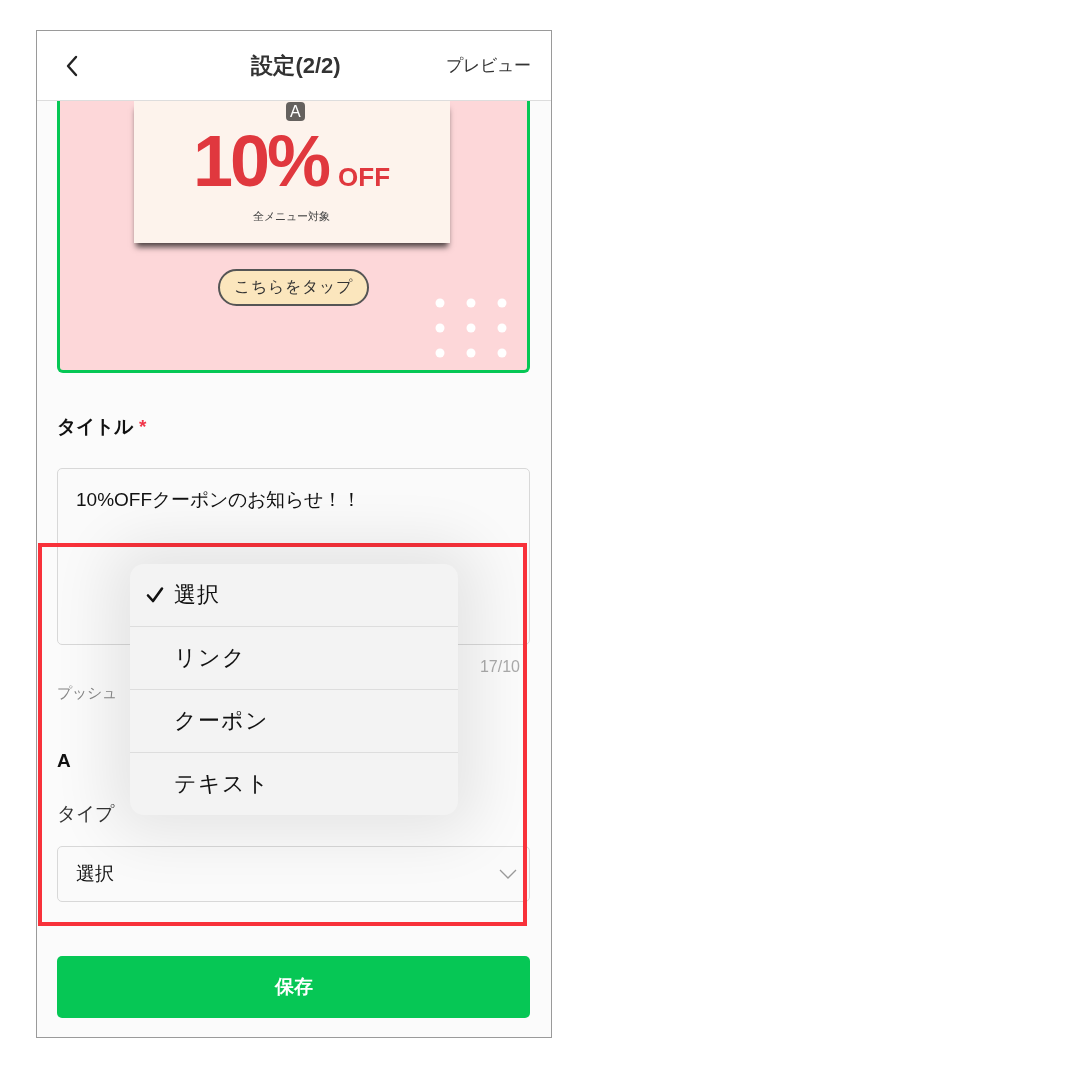  I want to click on menu-option: リンク, so click(294, 657).